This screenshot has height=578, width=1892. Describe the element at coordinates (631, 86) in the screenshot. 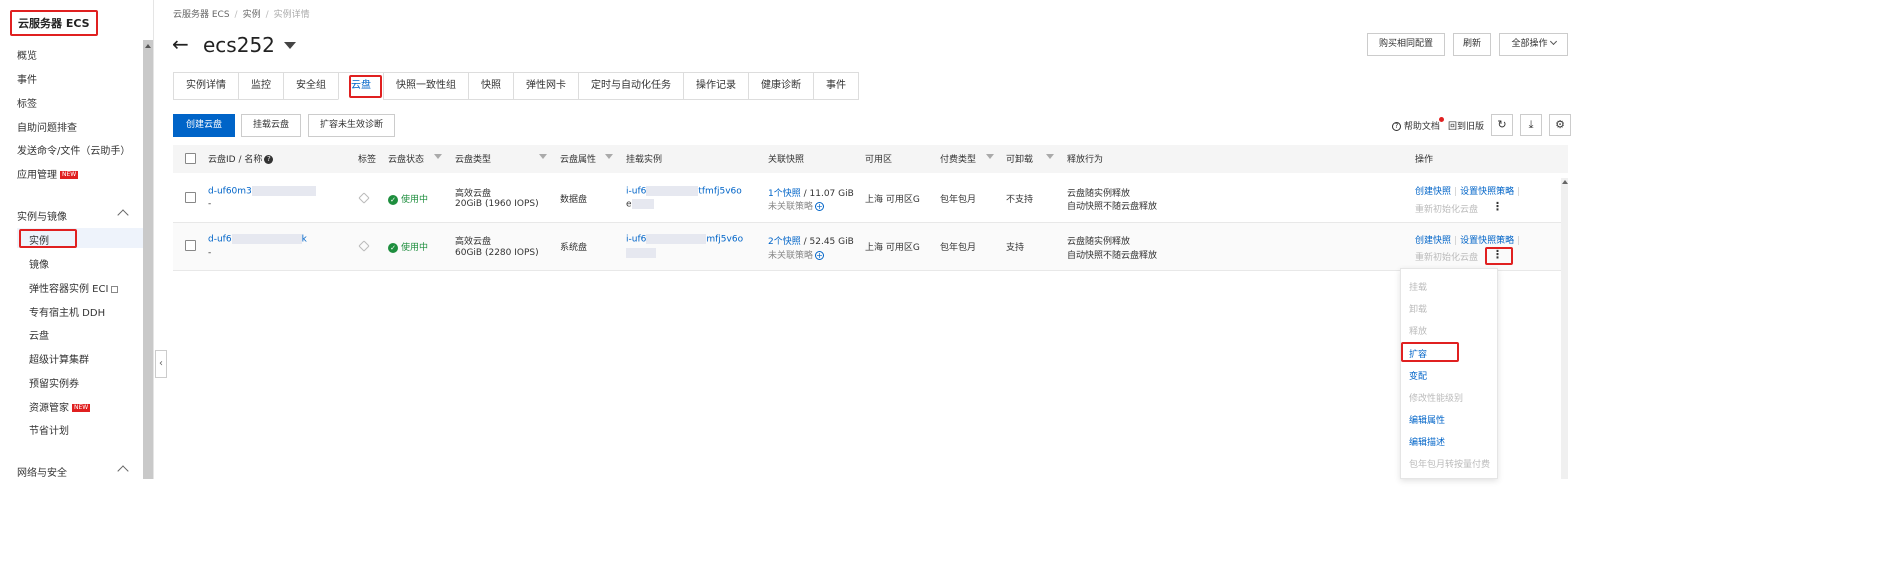

I see `tab-scheduled-tasks: 定时与自动化任务` at that location.